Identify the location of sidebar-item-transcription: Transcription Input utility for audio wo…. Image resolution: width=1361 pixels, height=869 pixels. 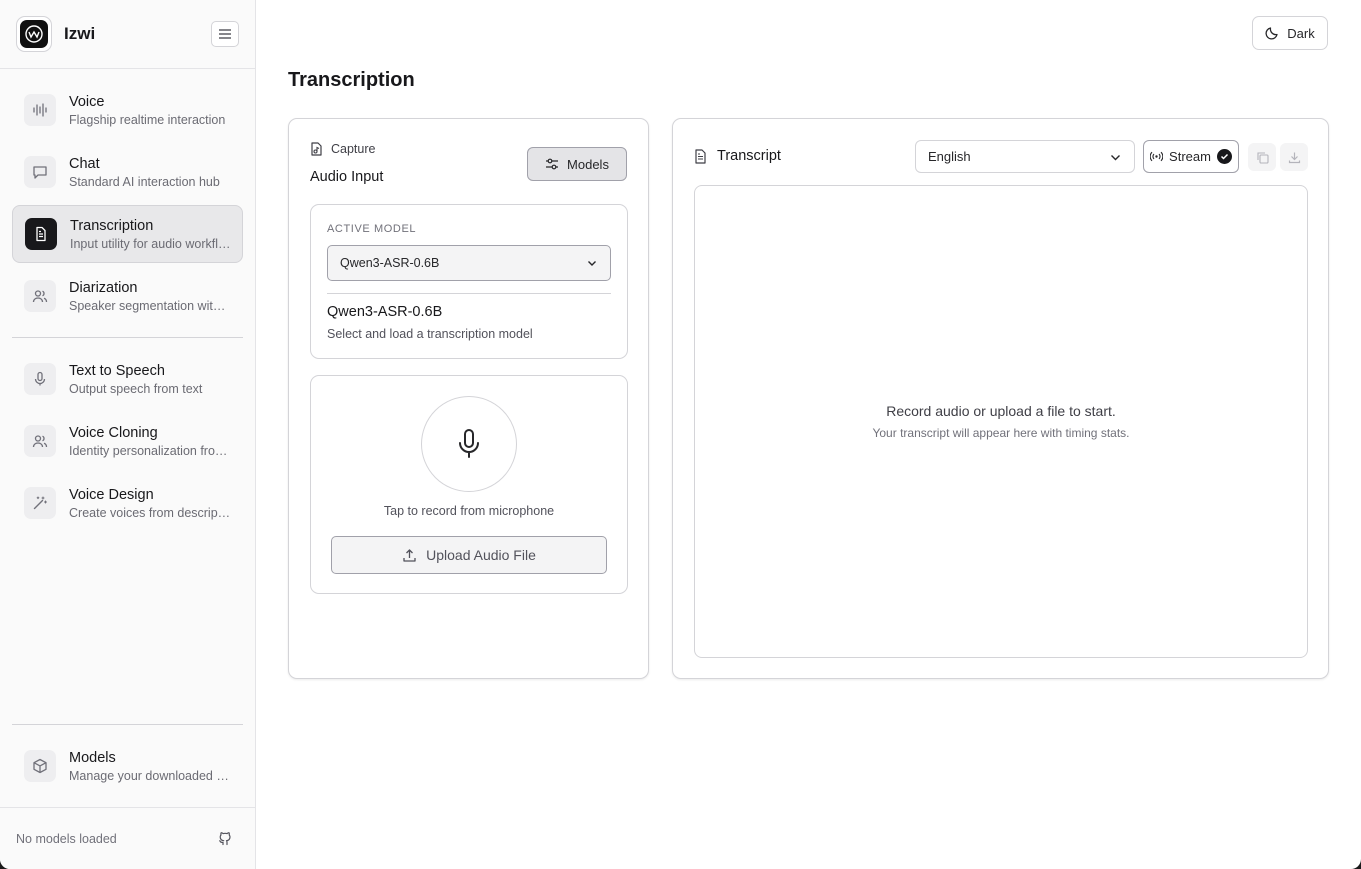
(127, 234).